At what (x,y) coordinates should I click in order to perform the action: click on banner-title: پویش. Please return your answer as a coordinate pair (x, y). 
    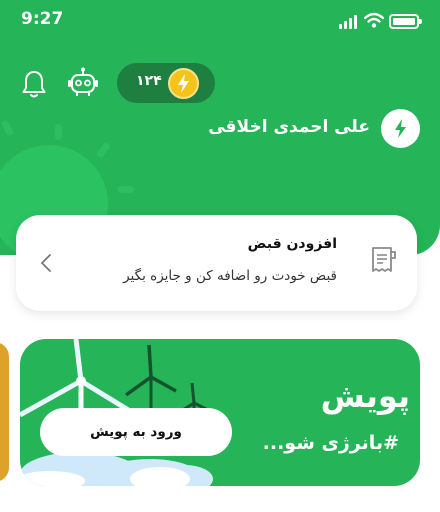
    Looking at the image, I should click on (365, 396).